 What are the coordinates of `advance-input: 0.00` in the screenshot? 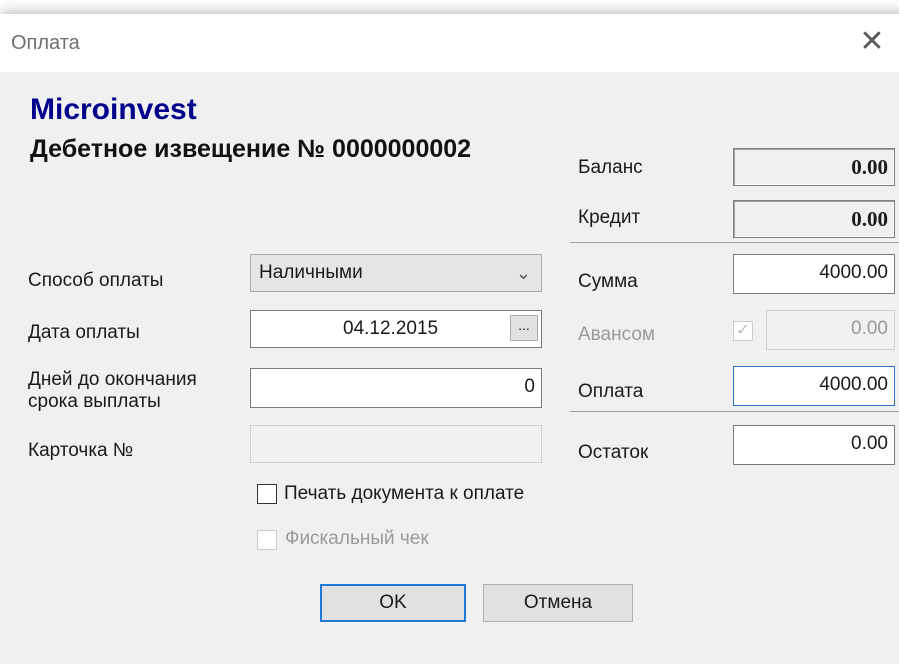 It's located at (830, 330).